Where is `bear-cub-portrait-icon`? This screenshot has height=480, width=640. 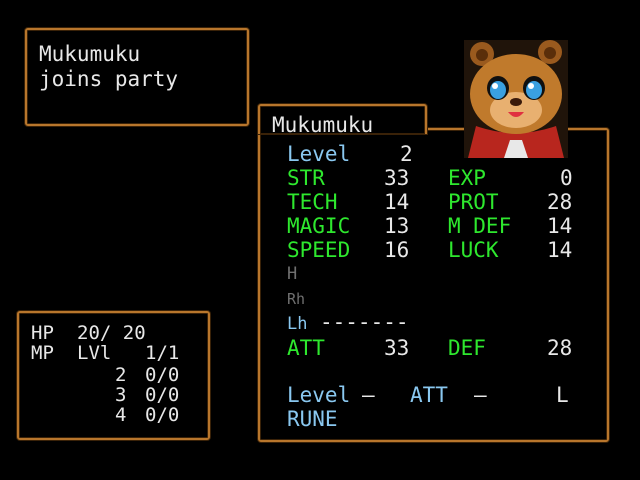
bear-cub-portrait-icon is located at coordinates (516, 99).